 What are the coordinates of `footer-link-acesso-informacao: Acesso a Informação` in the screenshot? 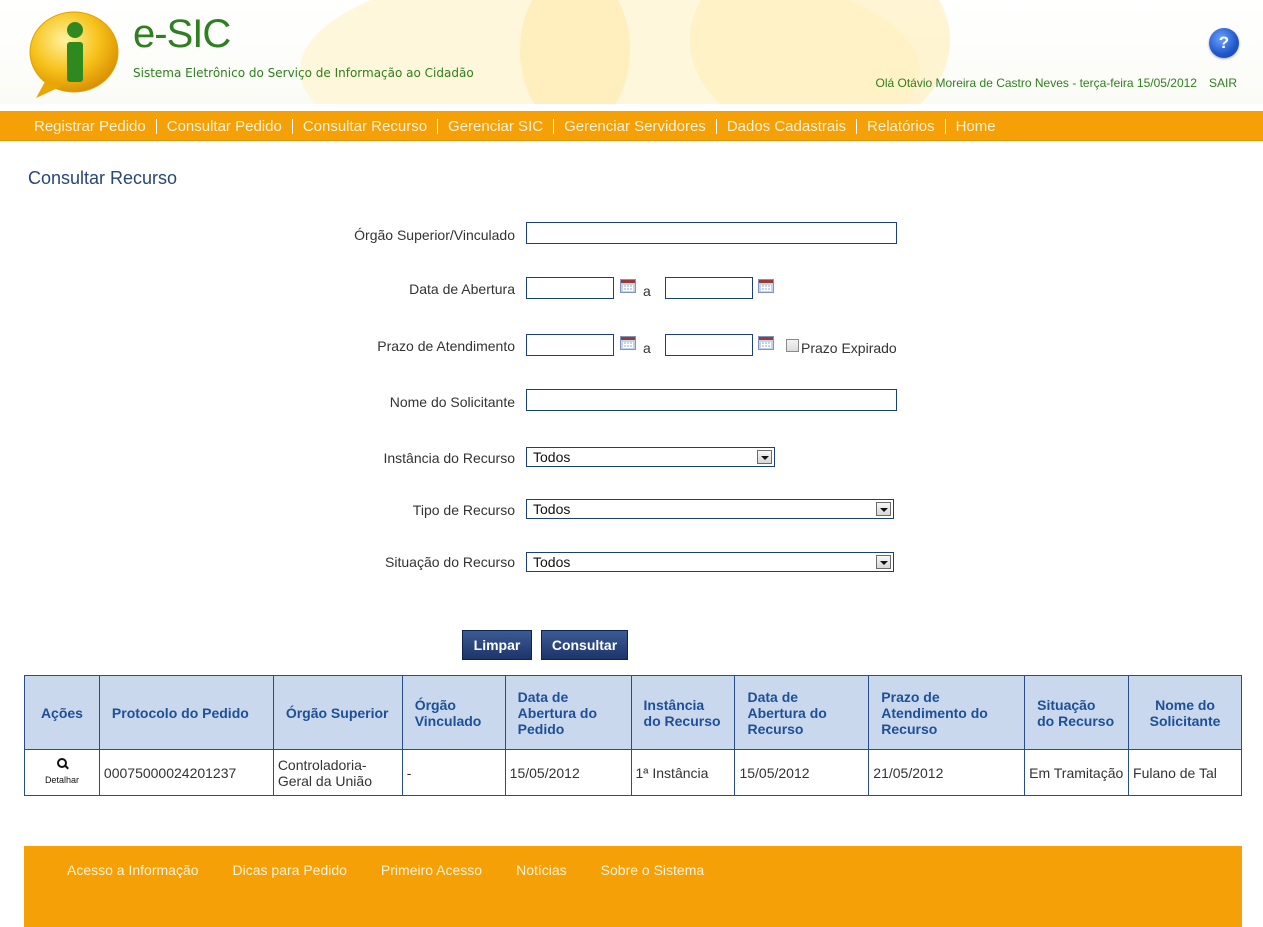 It's located at (133, 870).